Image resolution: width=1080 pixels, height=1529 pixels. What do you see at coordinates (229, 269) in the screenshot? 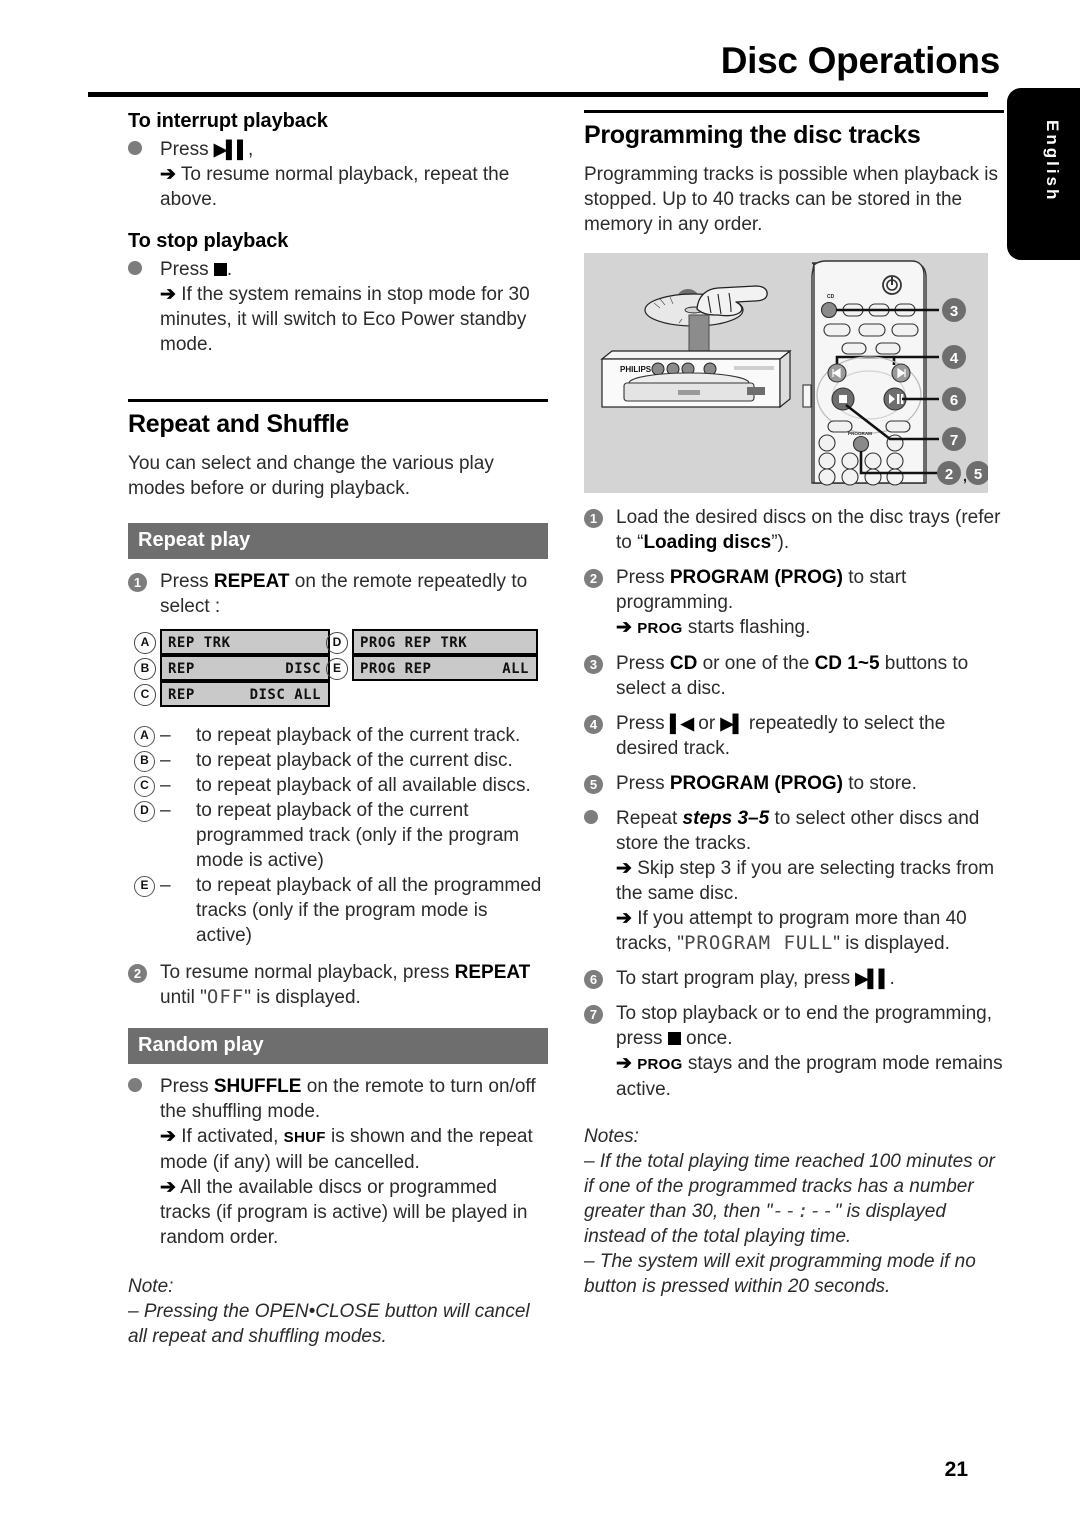
I see `stop-press-suffix: .` at bounding box center [229, 269].